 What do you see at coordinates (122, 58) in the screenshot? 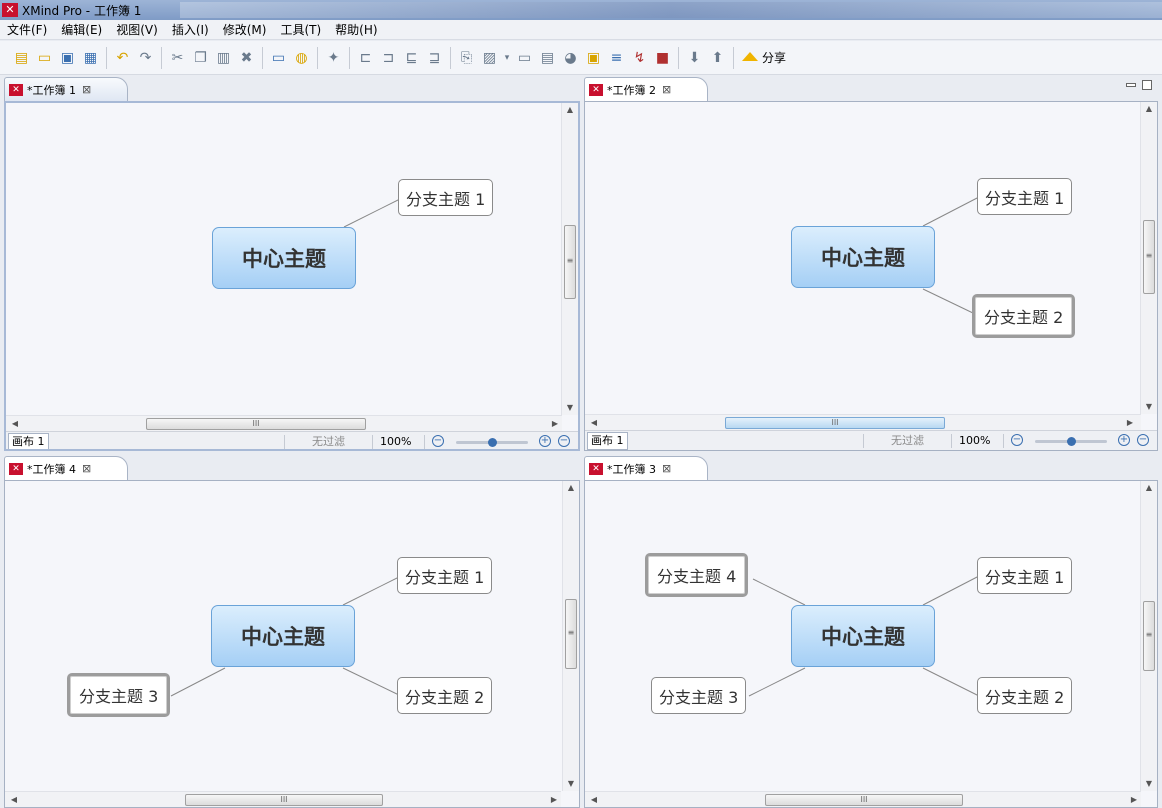
I see `undo-icon: ↶` at bounding box center [122, 58].